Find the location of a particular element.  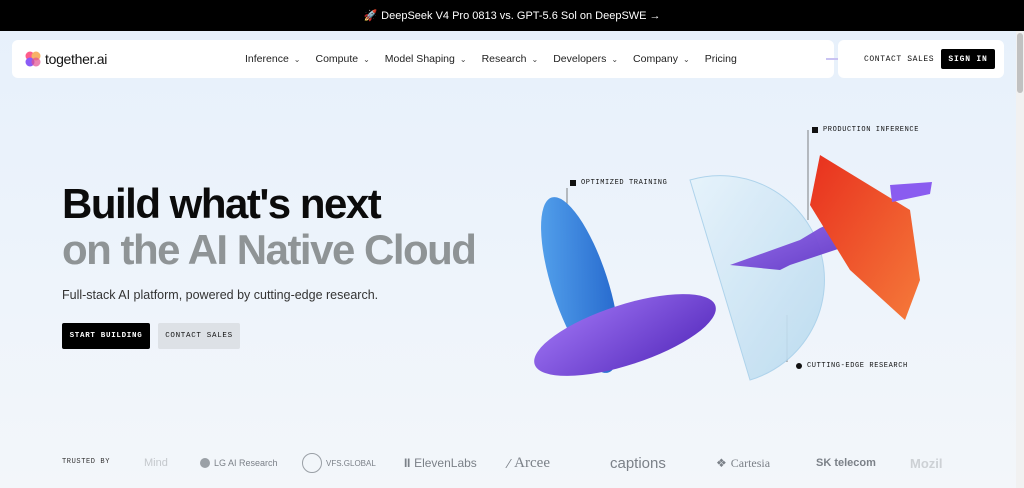

logo-mozilla: Mozil is located at coordinates (926, 463).